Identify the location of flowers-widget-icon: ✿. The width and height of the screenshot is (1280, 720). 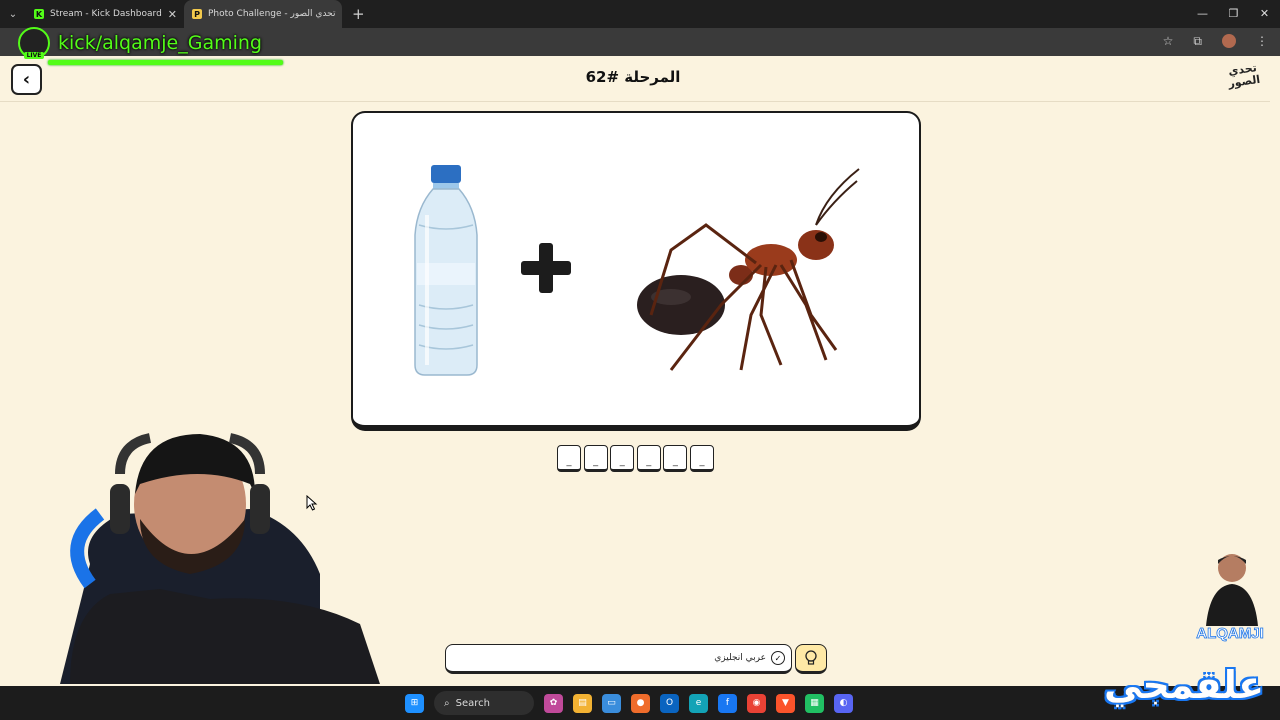
(553, 703).